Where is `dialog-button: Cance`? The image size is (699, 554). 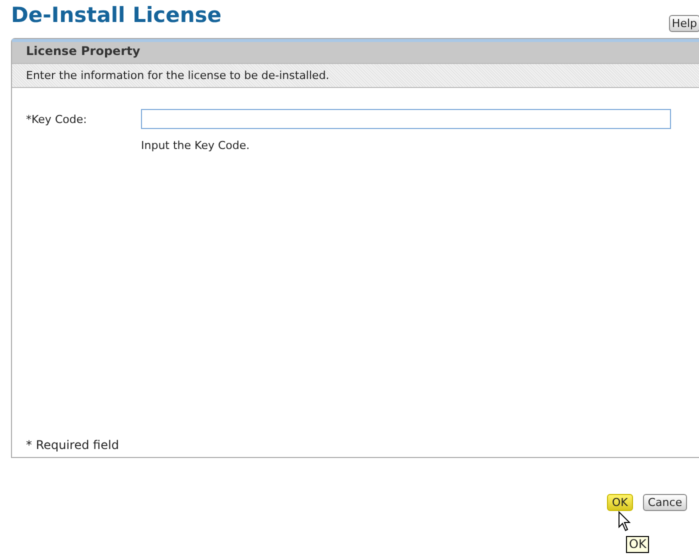
dialog-button: Cance is located at coordinates (665, 502).